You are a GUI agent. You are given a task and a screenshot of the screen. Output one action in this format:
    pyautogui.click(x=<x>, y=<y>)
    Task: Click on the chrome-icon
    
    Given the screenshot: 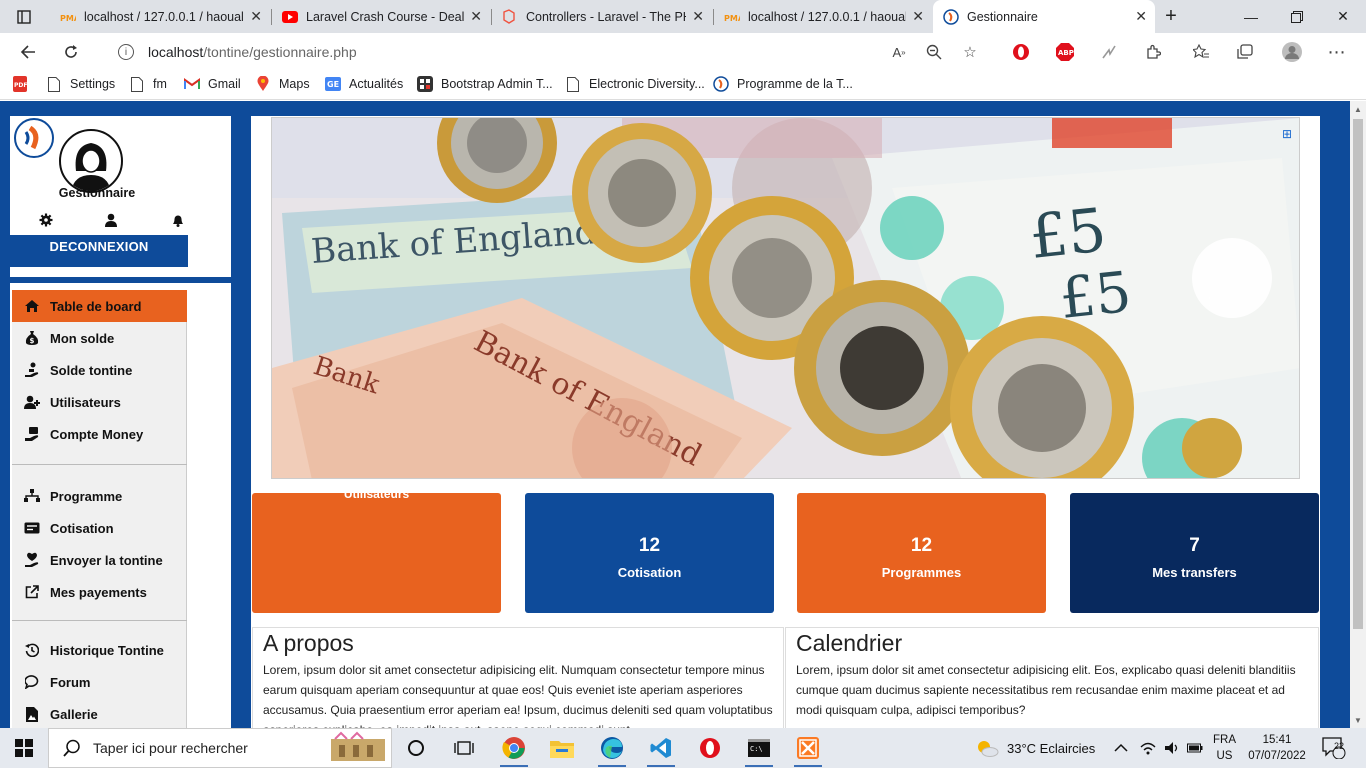 What is the action you would take?
    pyautogui.click(x=514, y=748)
    